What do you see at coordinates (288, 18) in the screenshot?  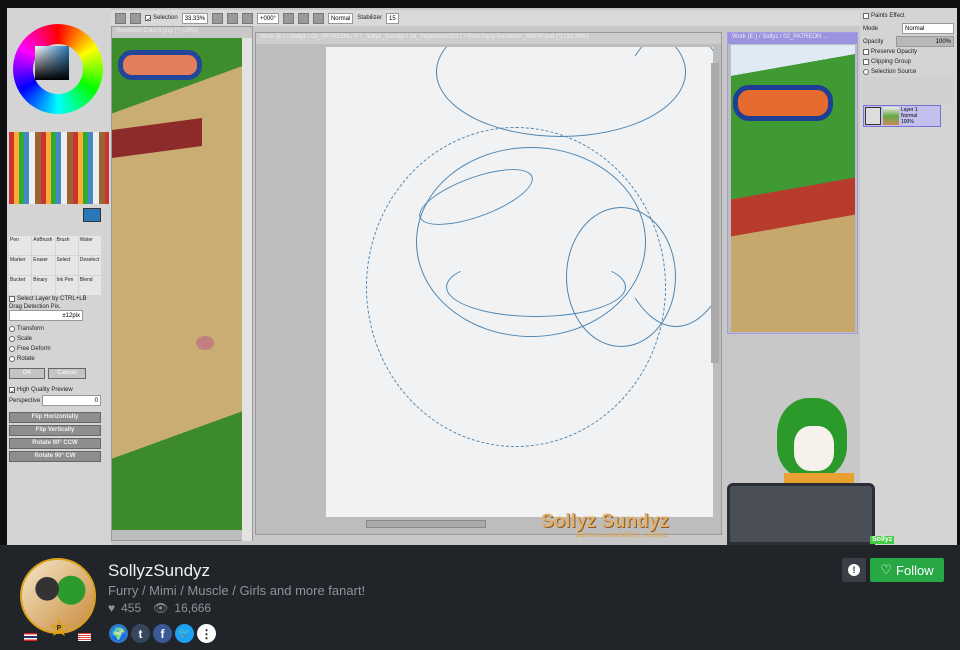 I see `rotate-left-button` at bounding box center [288, 18].